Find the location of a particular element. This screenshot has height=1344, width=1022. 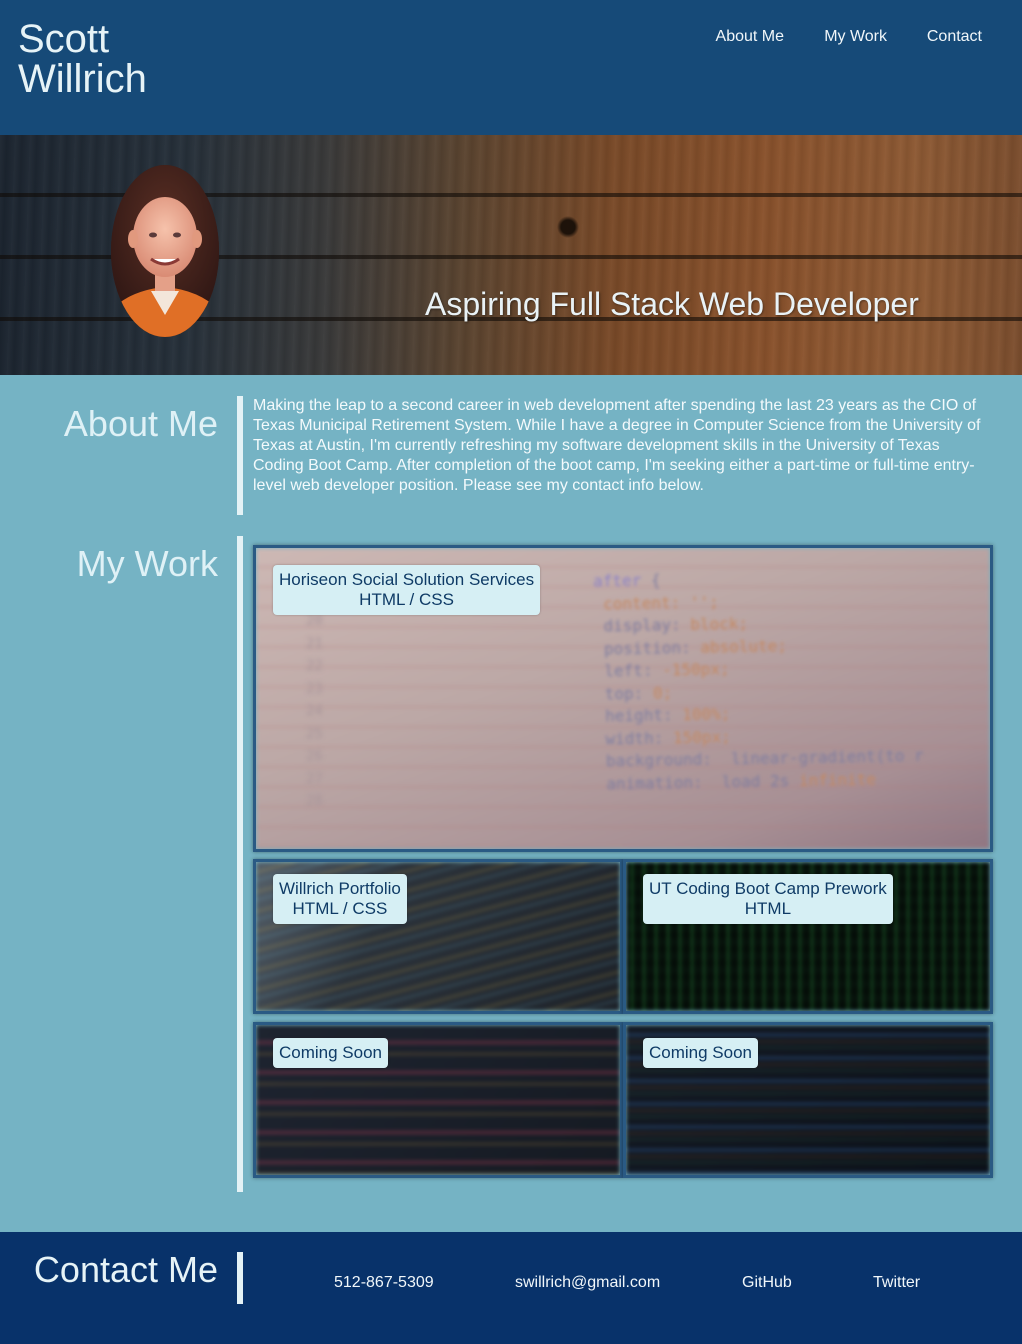

contact-title: Contact Me is located at coordinates (125, 1269).